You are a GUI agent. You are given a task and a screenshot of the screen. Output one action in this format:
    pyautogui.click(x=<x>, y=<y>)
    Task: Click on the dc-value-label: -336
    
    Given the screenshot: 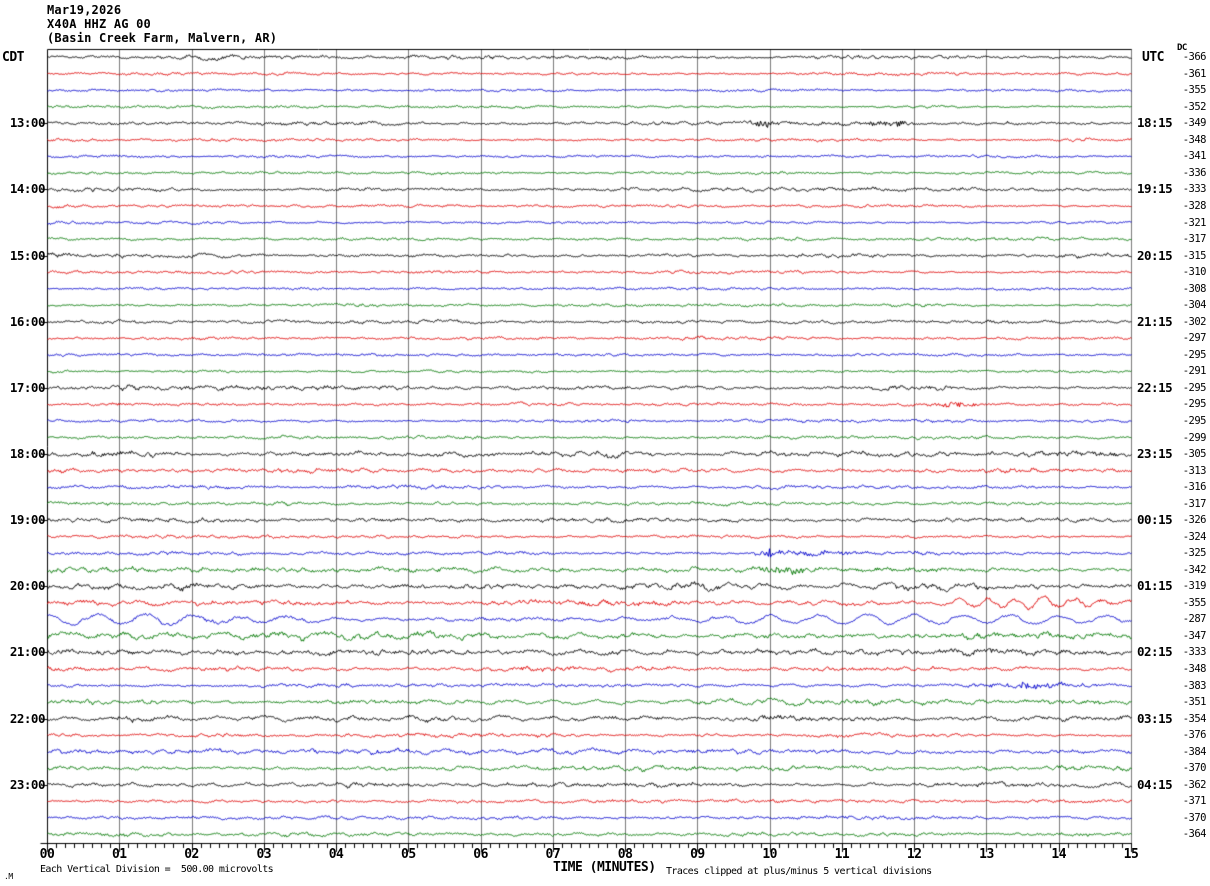 What is the action you would take?
    pyautogui.click(x=1194, y=172)
    